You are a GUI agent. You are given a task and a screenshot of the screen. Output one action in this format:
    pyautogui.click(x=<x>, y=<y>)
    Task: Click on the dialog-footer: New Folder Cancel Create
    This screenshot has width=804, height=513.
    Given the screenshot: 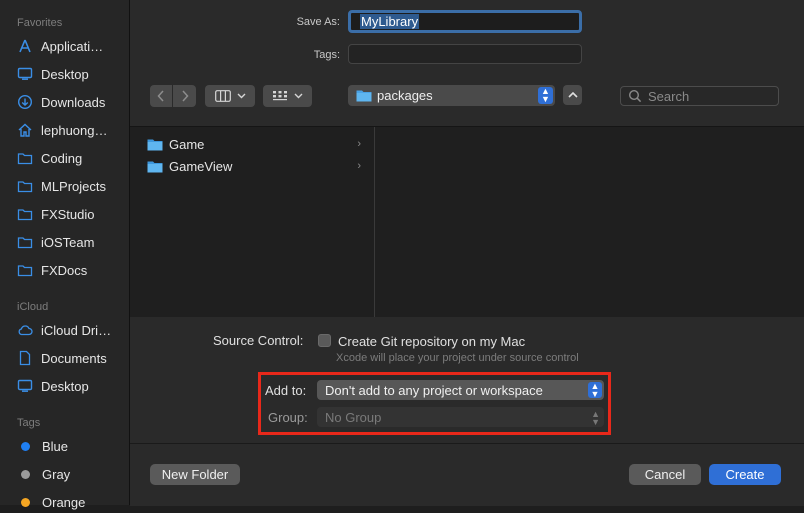 What is the action you would take?
    pyautogui.click(x=467, y=474)
    